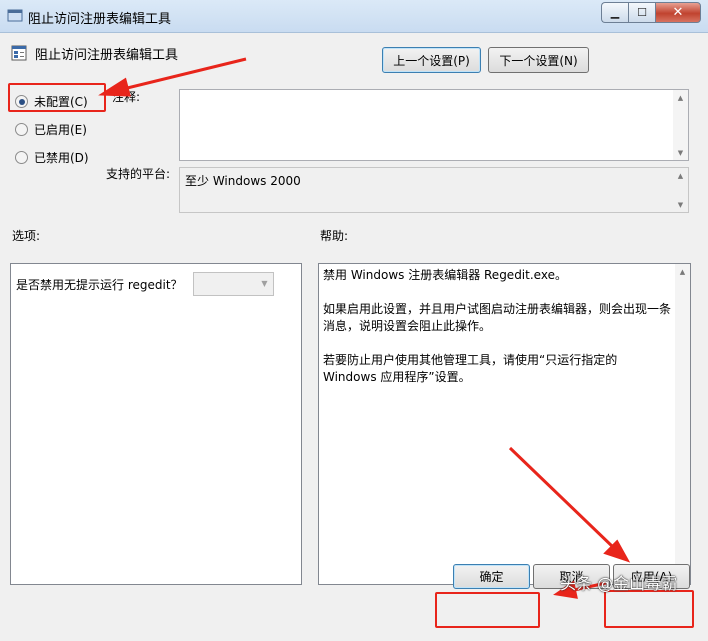  Describe the element at coordinates (562, 498) in the screenshot. I see `arrow-to-apply` at that location.